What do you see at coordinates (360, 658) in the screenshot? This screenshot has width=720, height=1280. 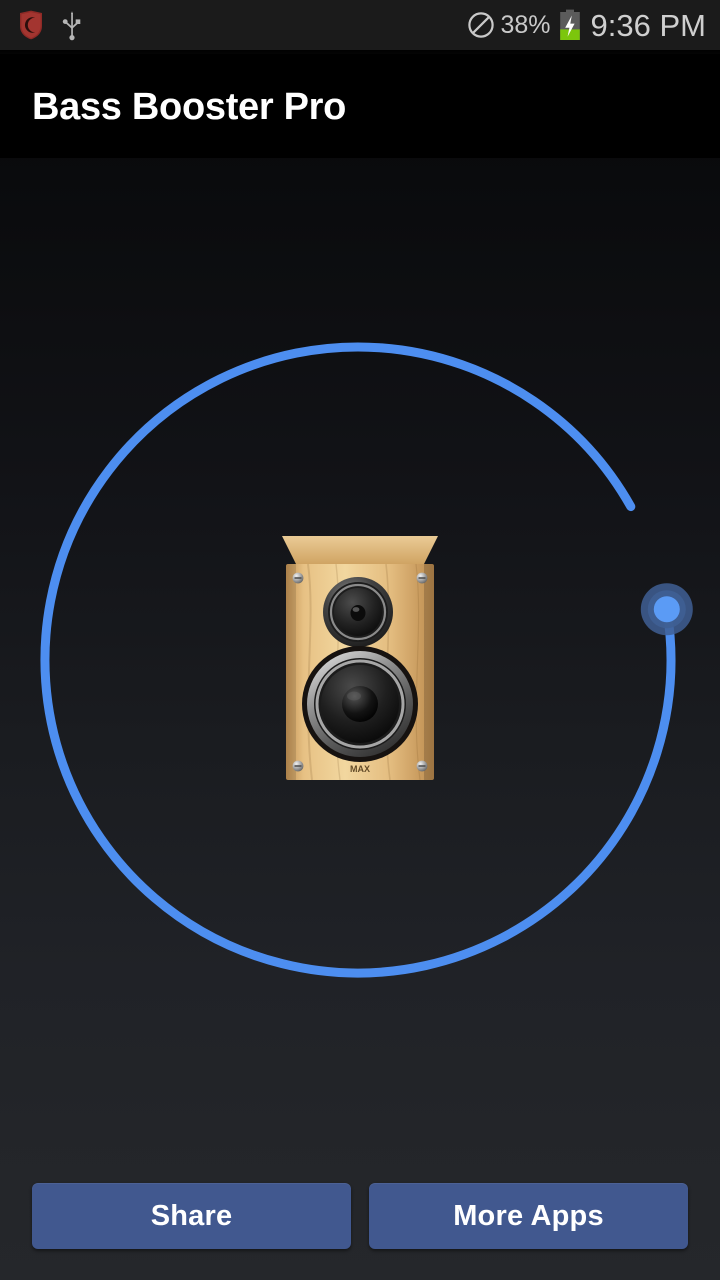 I see `speaker-cabinet-image: MAX` at bounding box center [360, 658].